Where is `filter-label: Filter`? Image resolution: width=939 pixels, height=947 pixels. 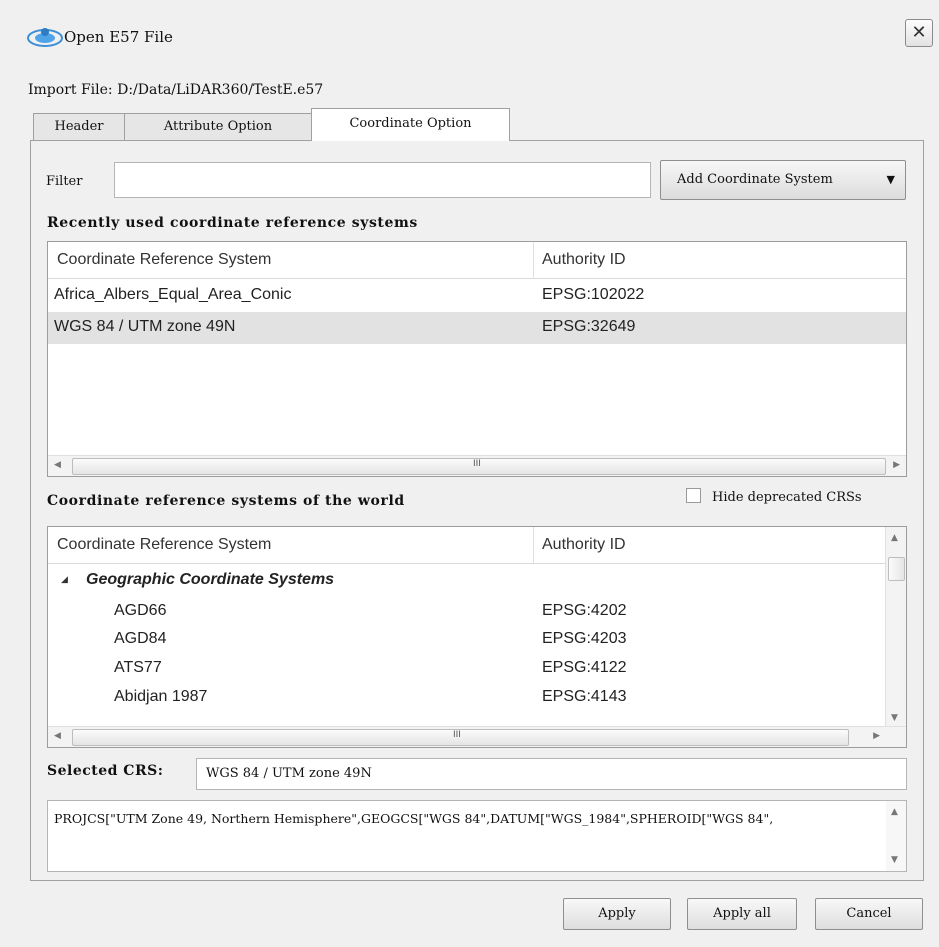
filter-label: Filter is located at coordinates (64, 181).